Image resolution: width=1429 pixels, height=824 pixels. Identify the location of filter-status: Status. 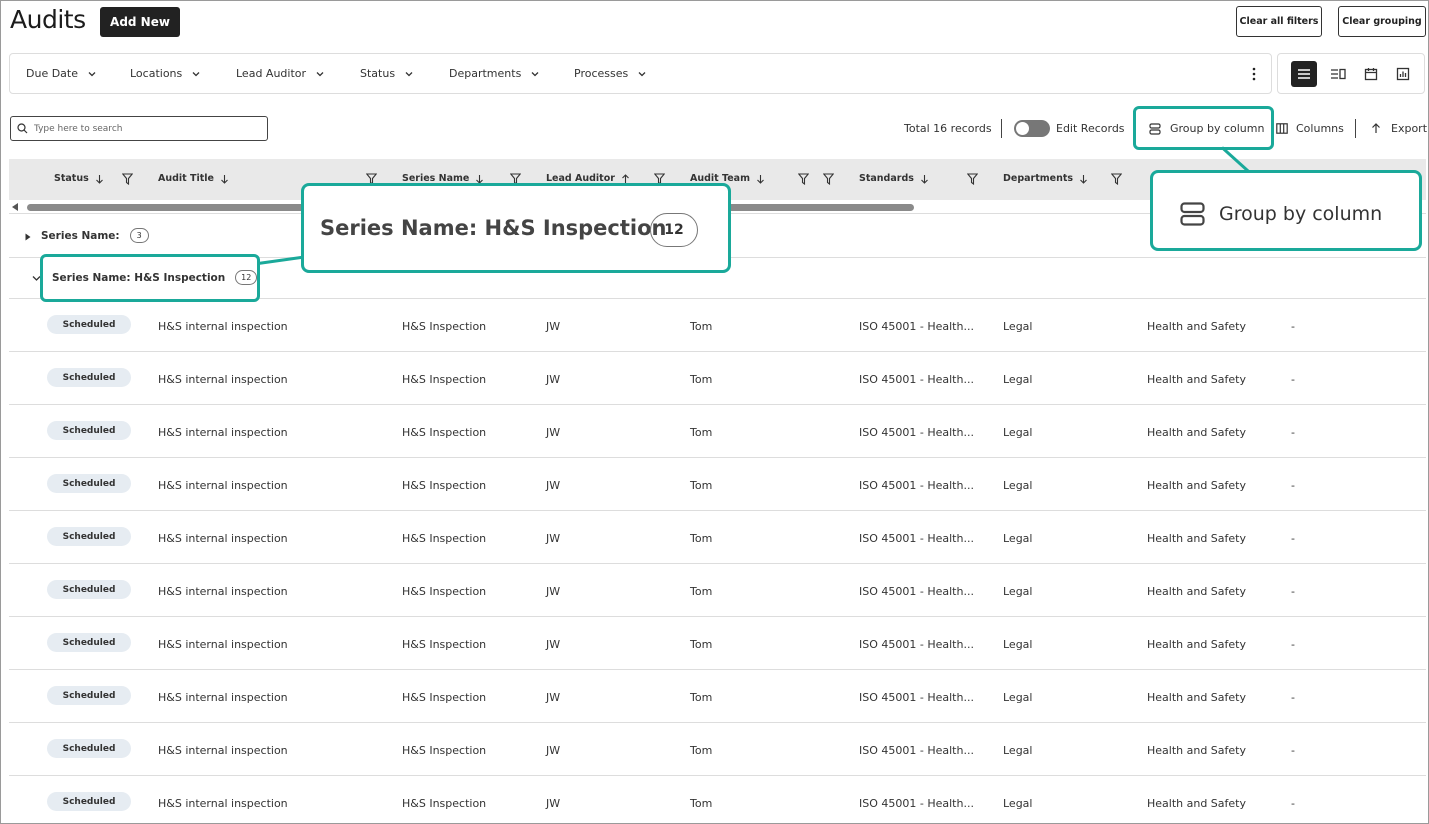
(387, 73).